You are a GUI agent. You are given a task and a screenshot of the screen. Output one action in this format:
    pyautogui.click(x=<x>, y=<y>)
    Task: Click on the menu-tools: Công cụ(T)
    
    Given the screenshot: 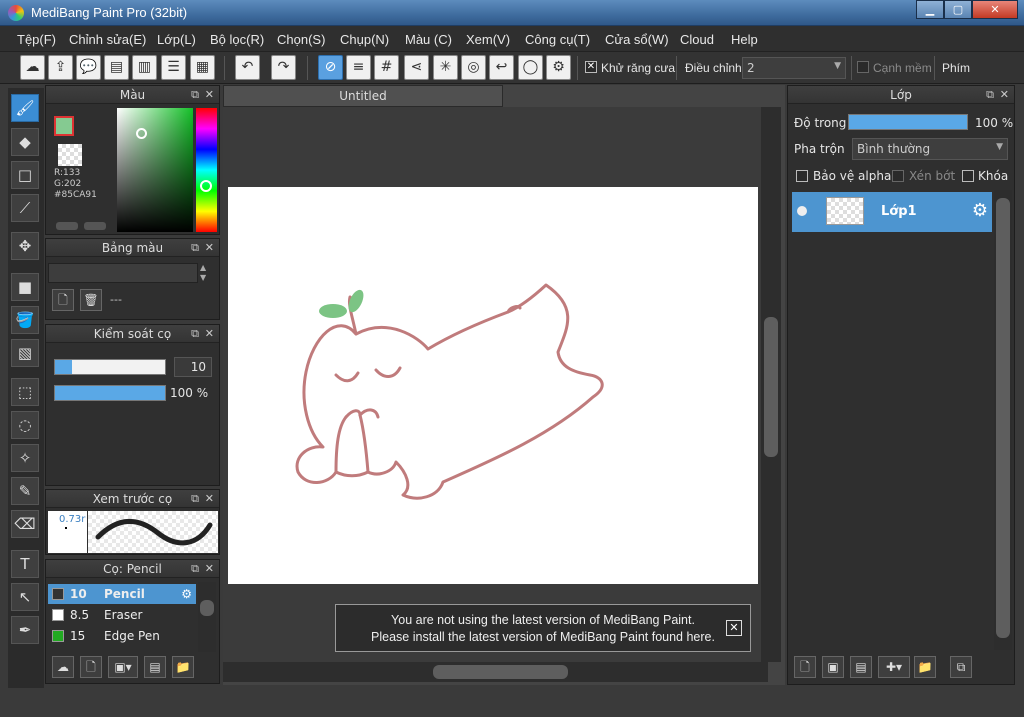 What is the action you would take?
    pyautogui.click(x=557, y=39)
    